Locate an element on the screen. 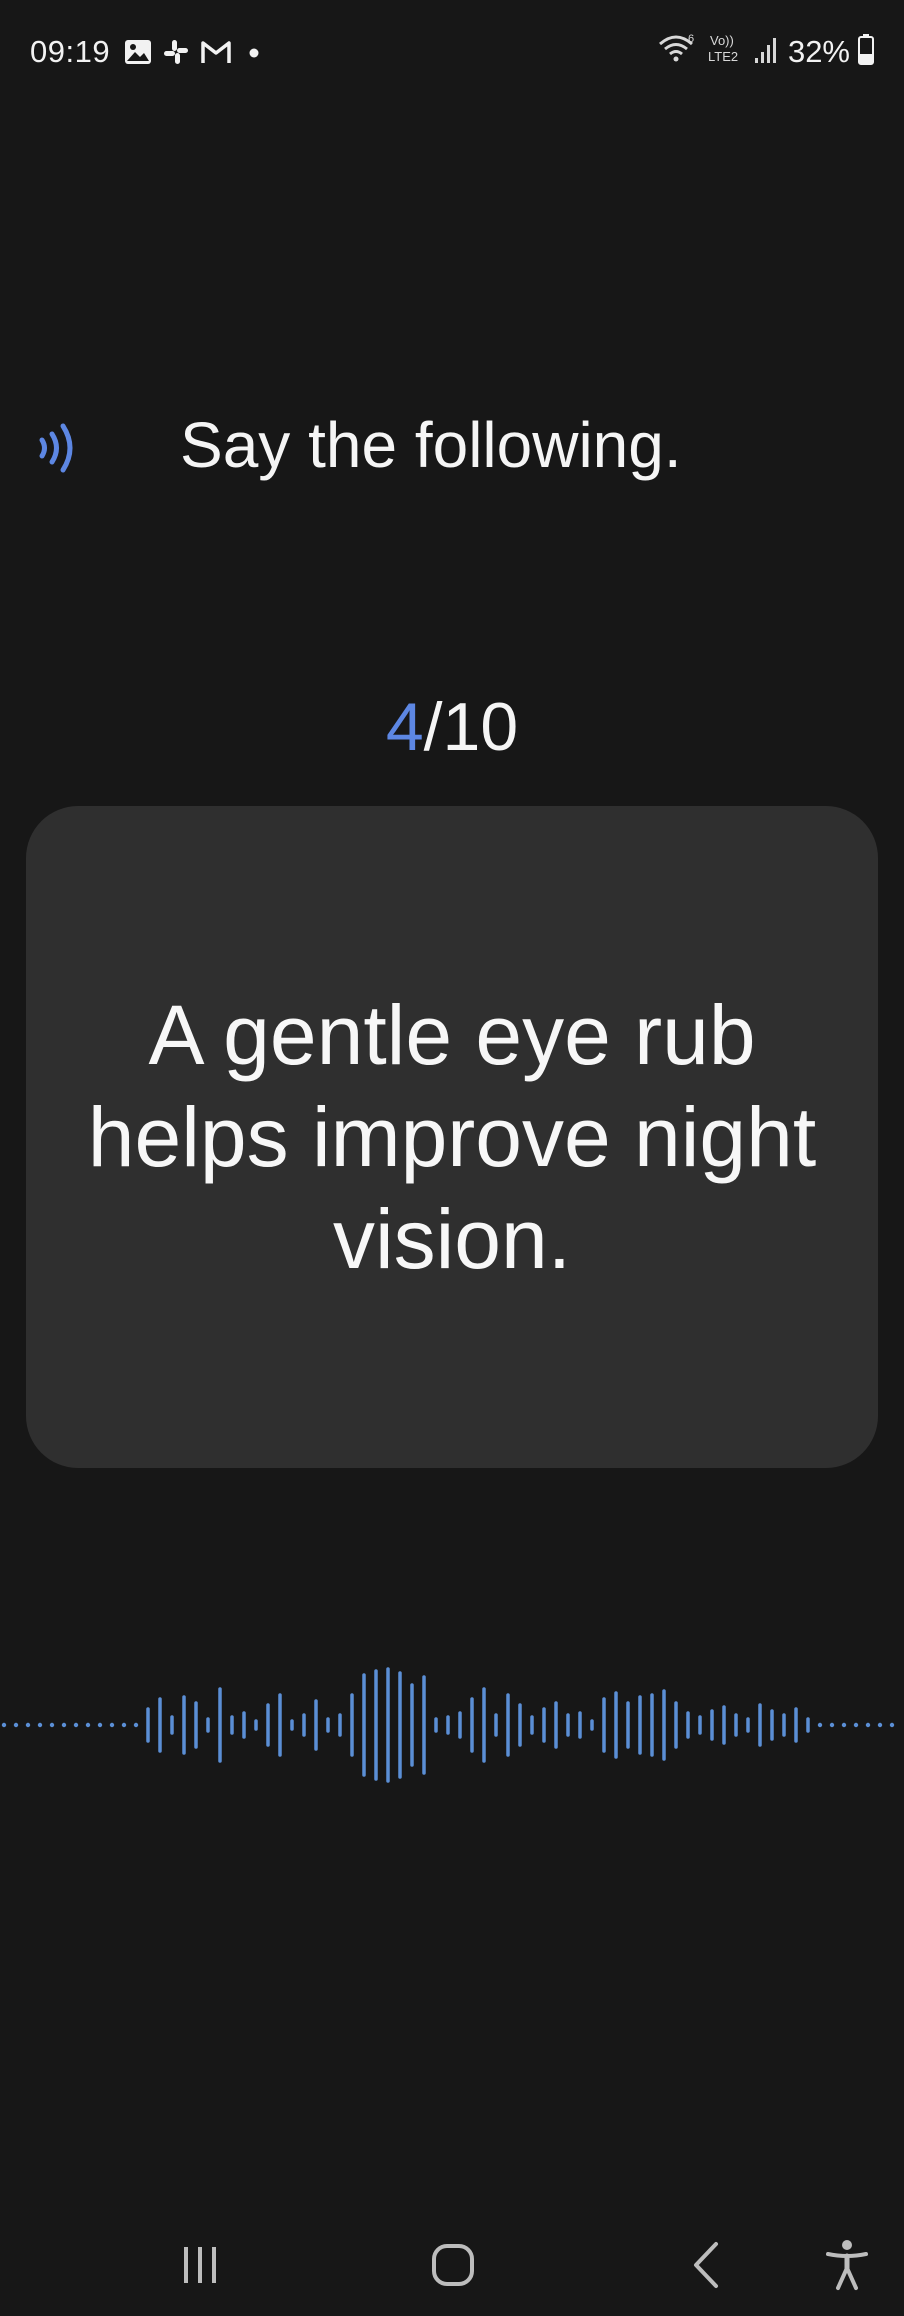 The image size is (904, 2316). gmail-icon is located at coordinates (216, 52).